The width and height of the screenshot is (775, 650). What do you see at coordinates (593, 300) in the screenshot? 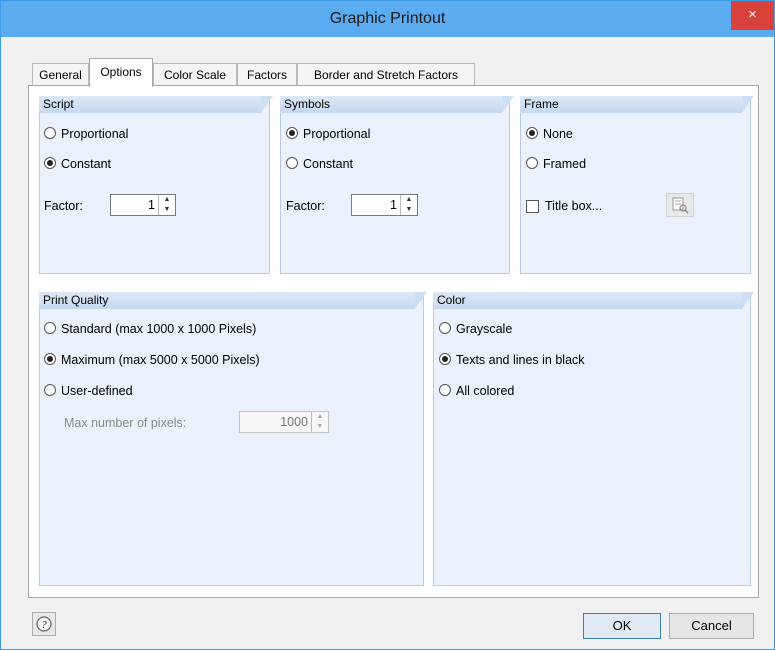
I see `color-group-header: Color` at bounding box center [593, 300].